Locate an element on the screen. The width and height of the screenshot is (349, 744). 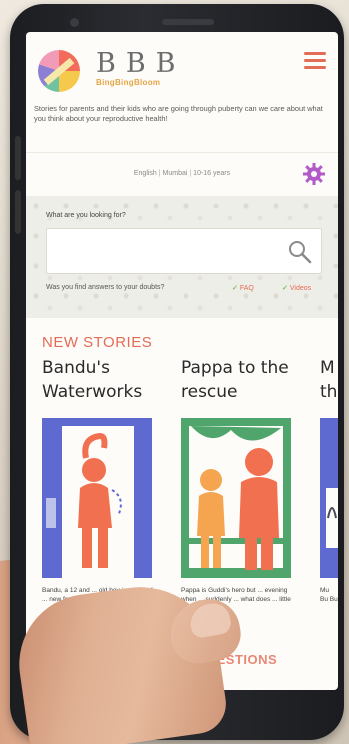
search-icon is located at coordinates (300, 252).